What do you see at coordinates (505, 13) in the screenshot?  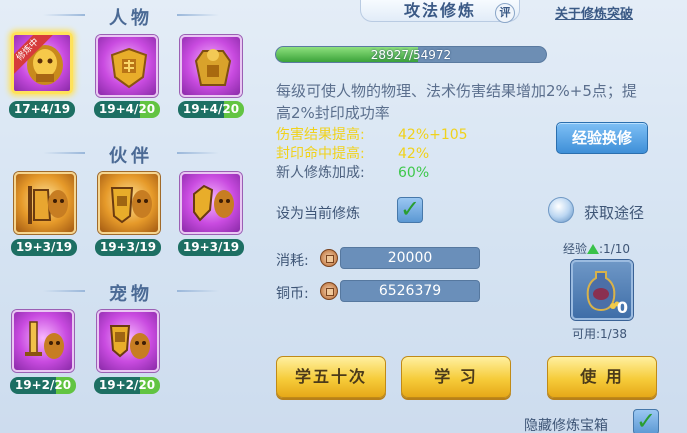 I see `rate-button: 评` at bounding box center [505, 13].